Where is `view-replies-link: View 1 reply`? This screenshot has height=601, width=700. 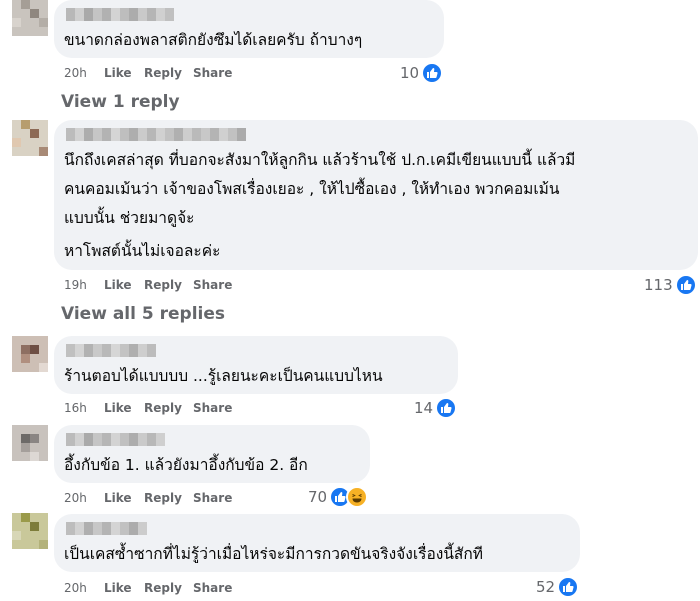
view-replies-link: View 1 reply is located at coordinates (120, 102).